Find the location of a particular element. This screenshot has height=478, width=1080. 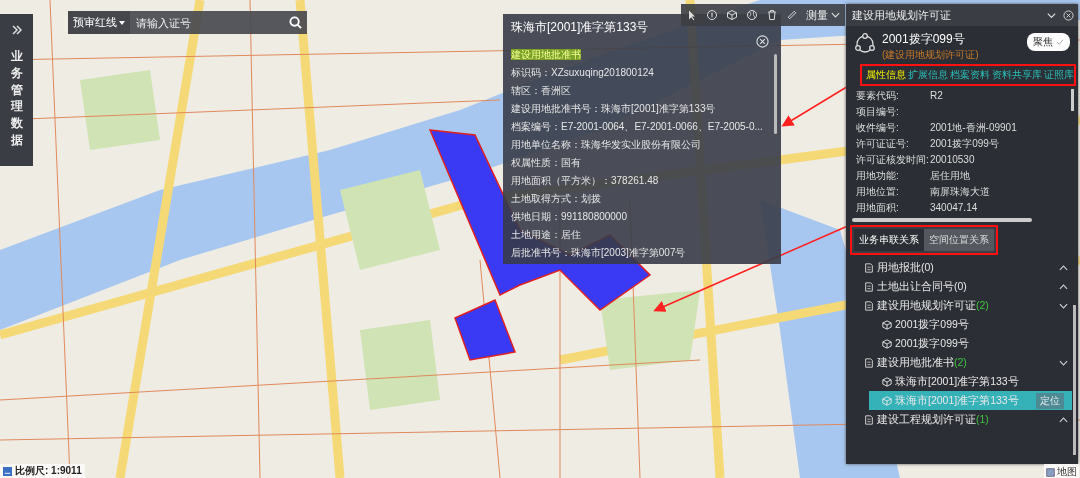

group-title: 建设用地批准书(2) is located at coordinates (922, 362).